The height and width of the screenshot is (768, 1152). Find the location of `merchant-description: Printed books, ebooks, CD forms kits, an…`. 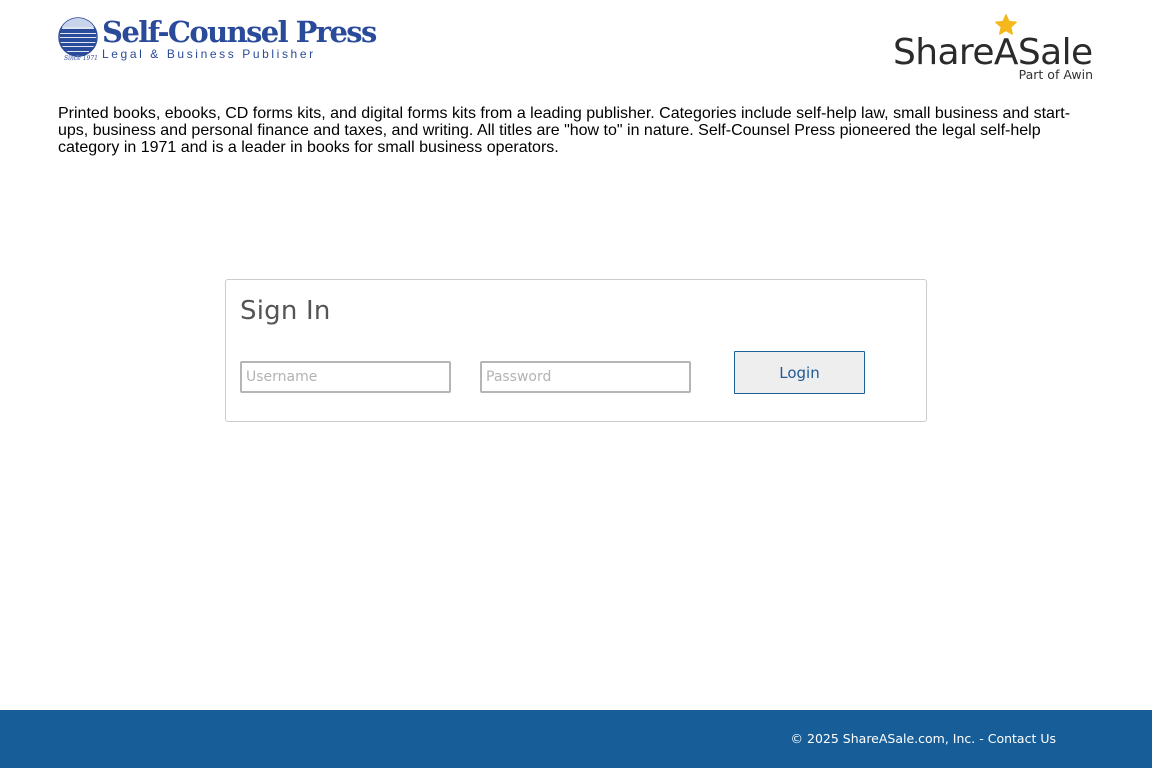

merchant-description: Printed books, ebooks, CD forms kits, an… is located at coordinates (564, 130).